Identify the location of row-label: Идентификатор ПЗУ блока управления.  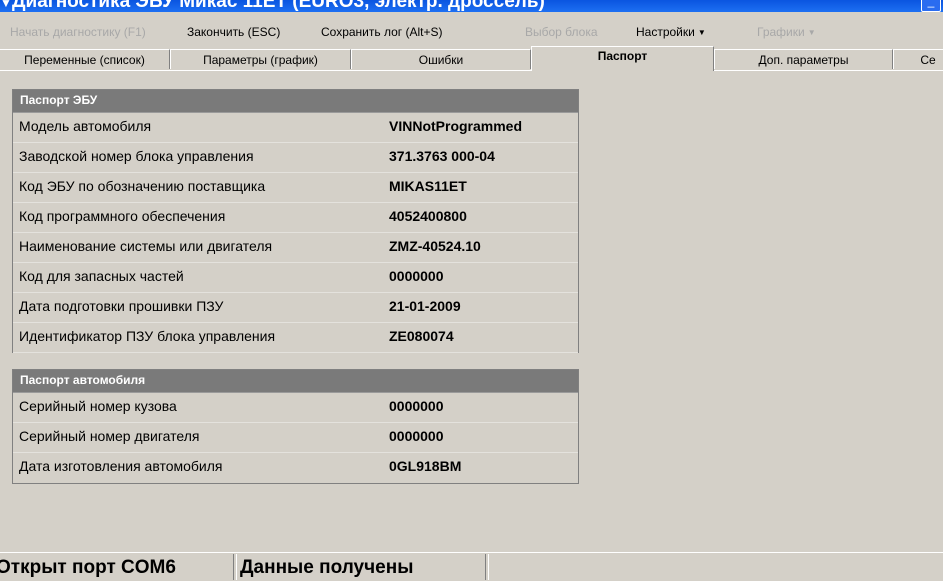
(147, 336).